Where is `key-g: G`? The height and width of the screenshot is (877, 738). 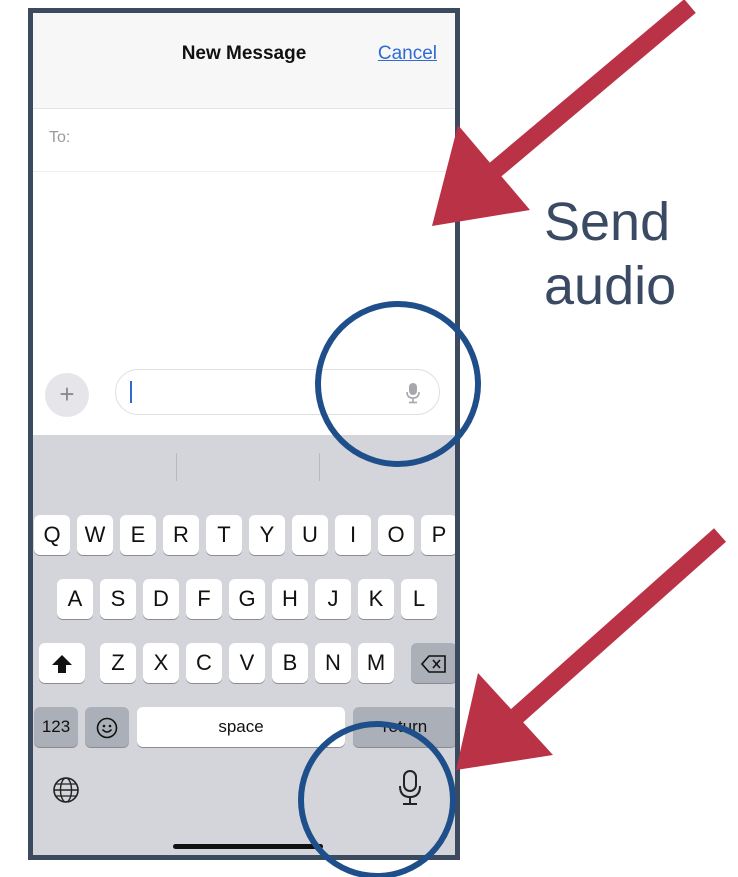 key-g: G is located at coordinates (247, 599).